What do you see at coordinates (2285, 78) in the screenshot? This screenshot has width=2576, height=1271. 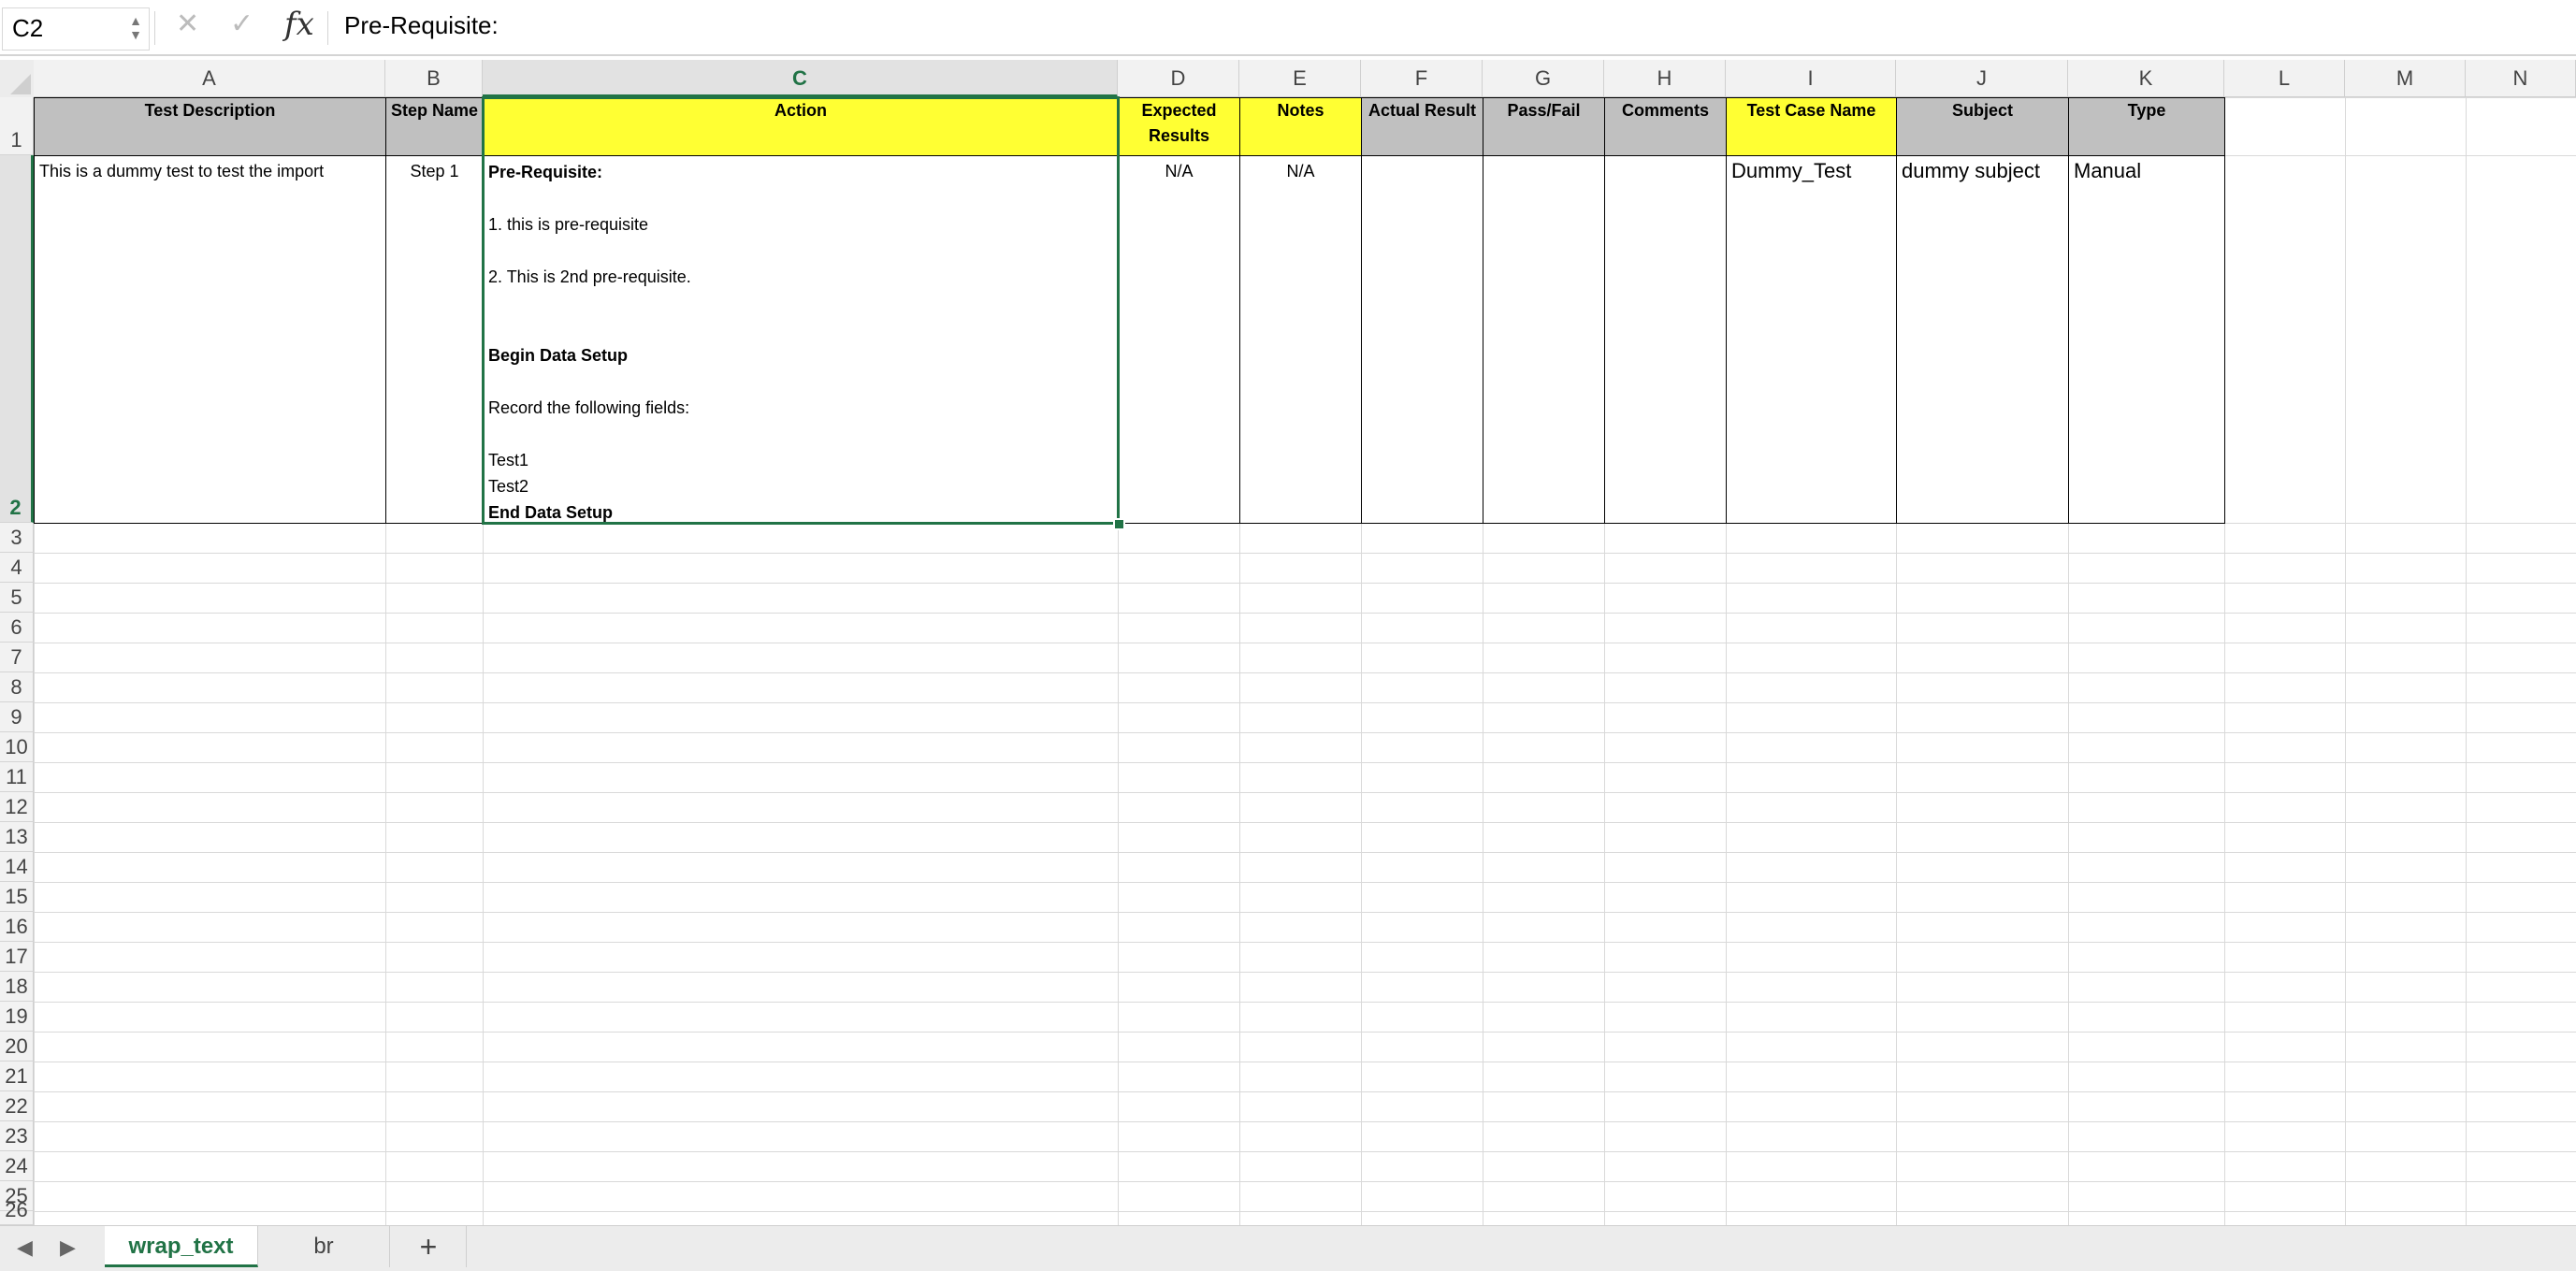 I see `column-header-l: L` at bounding box center [2285, 78].